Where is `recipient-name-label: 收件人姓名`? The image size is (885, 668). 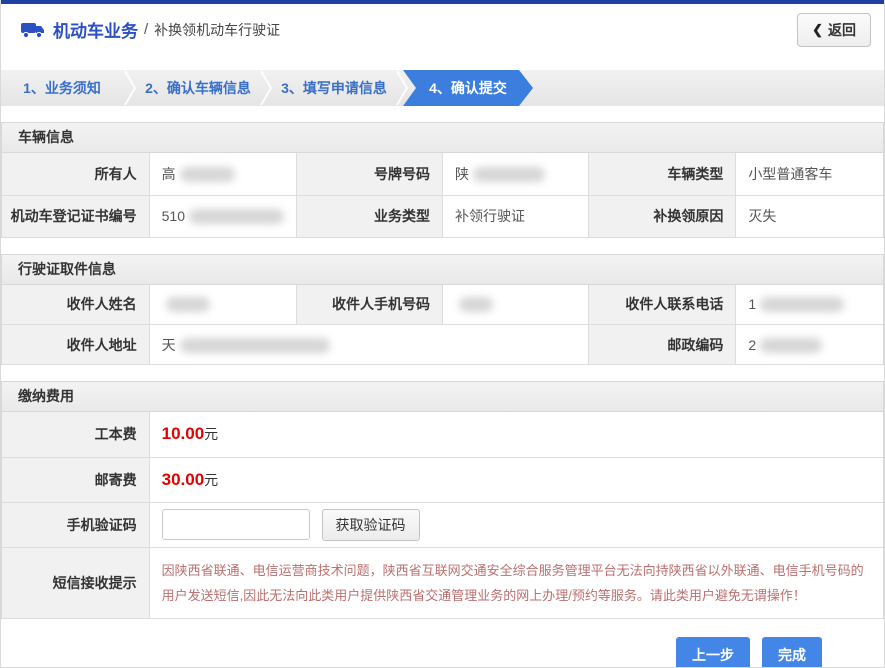
recipient-name-label: 收件人姓名 is located at coordinates (76, 304).